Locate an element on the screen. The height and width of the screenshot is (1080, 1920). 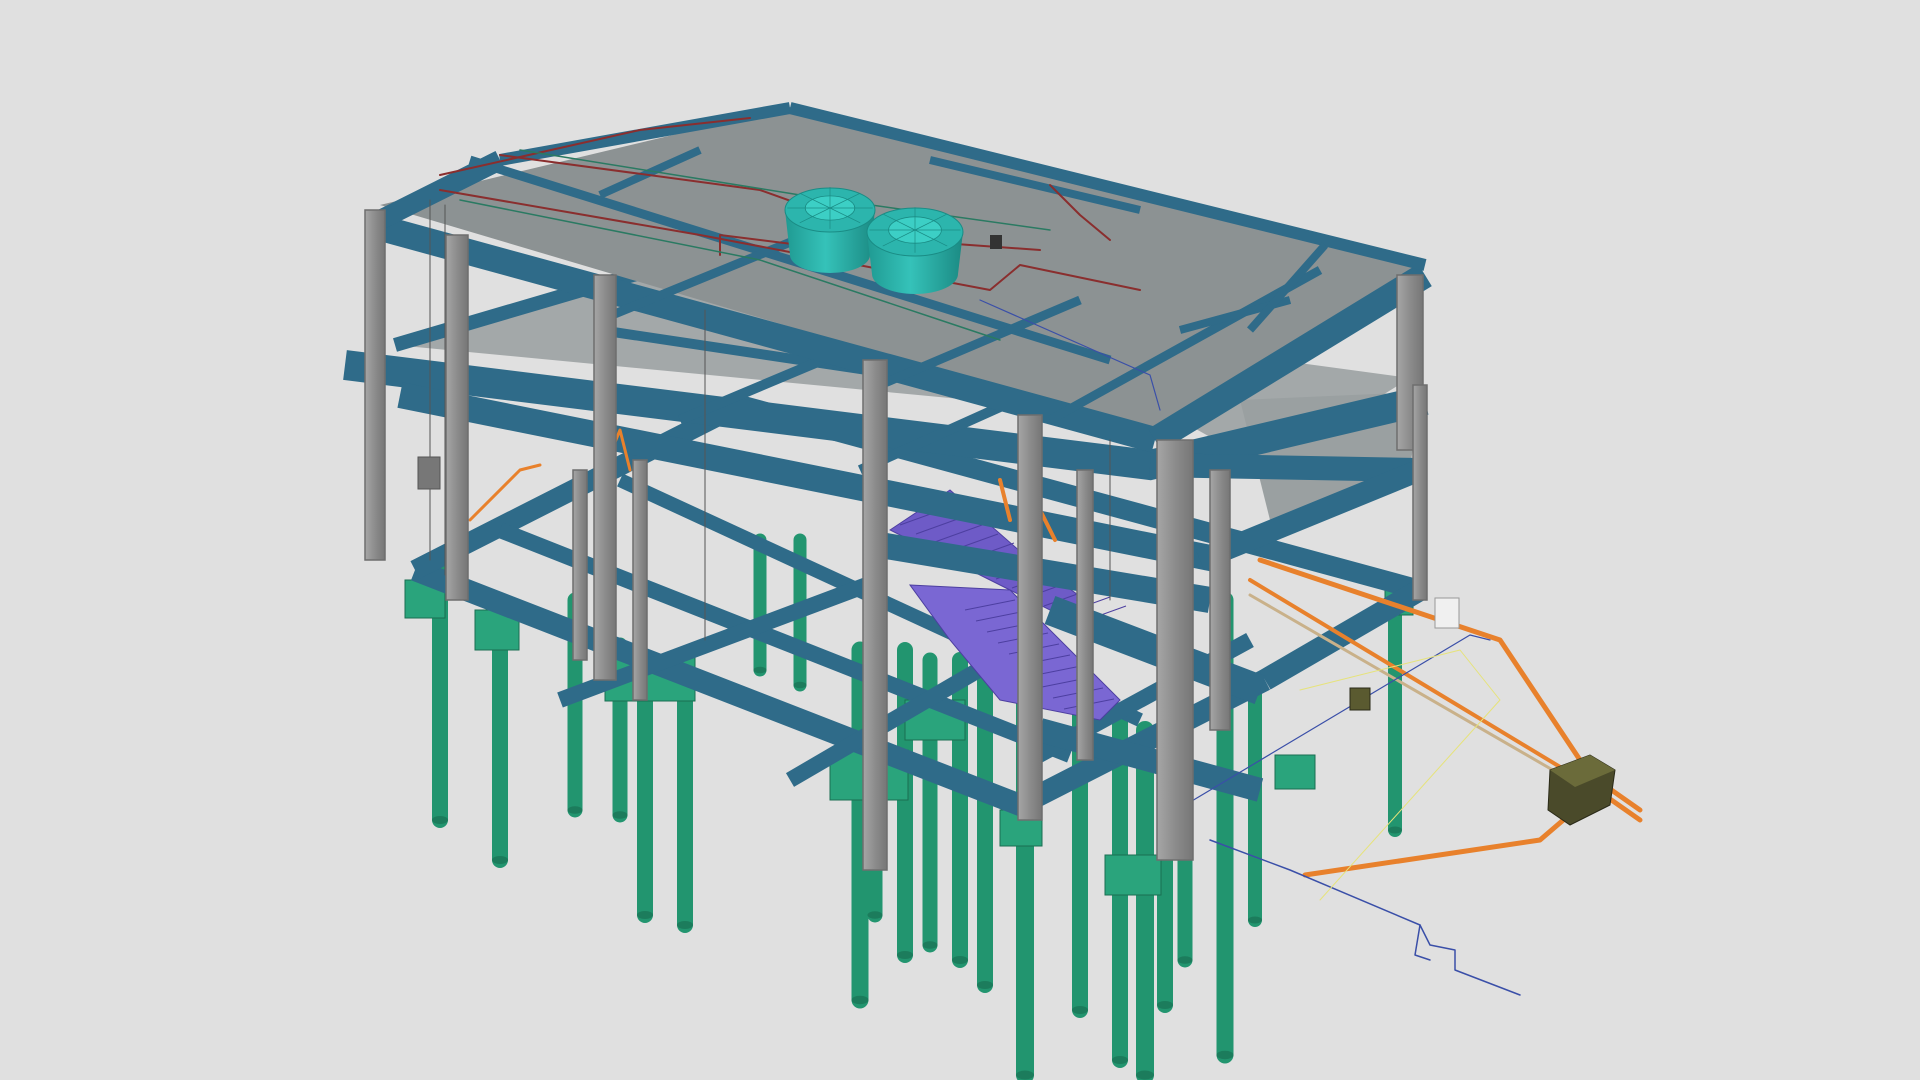
inspection-box-icon is located at coordinates (1360, 699).